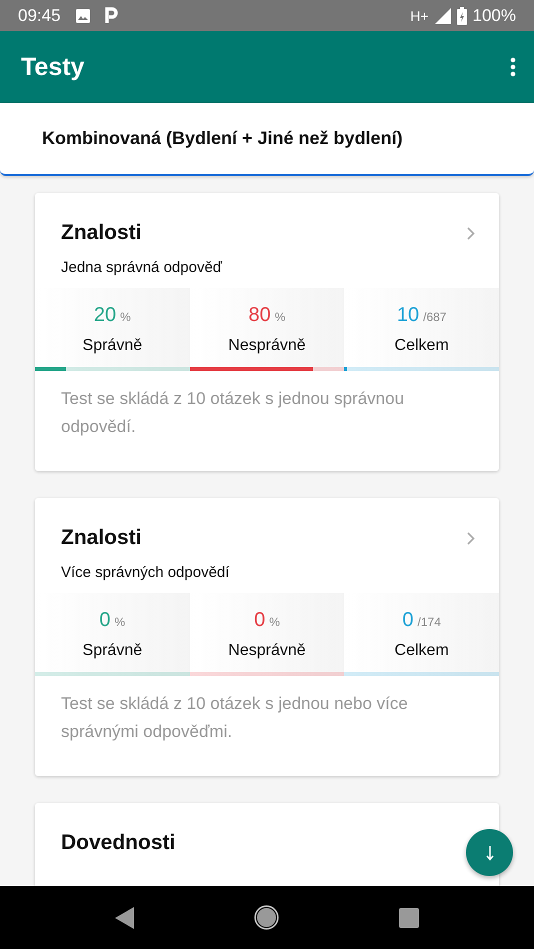 The width and height of the screenshot is (534, 949). What do you see at coordinates (408, 315) in the screenshot?
I see `stat-value: 10` at bounding box center [408, 315].